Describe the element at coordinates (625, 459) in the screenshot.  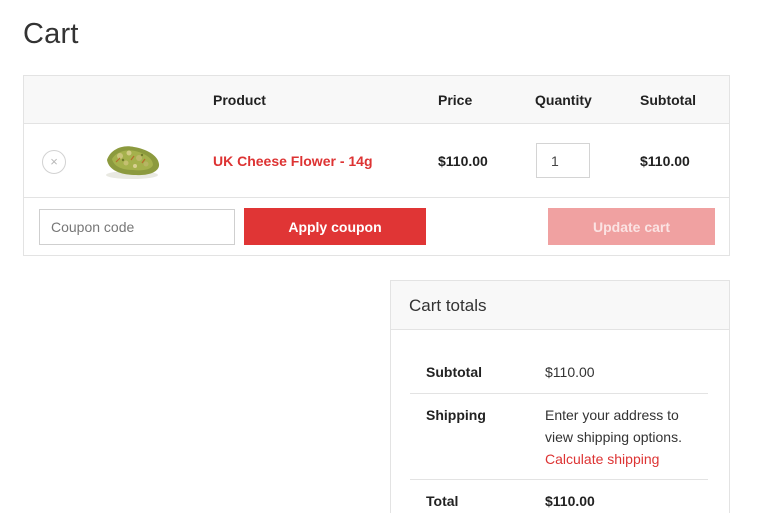
I see `calculate-shipping-link: Calculate shipping` at that location.